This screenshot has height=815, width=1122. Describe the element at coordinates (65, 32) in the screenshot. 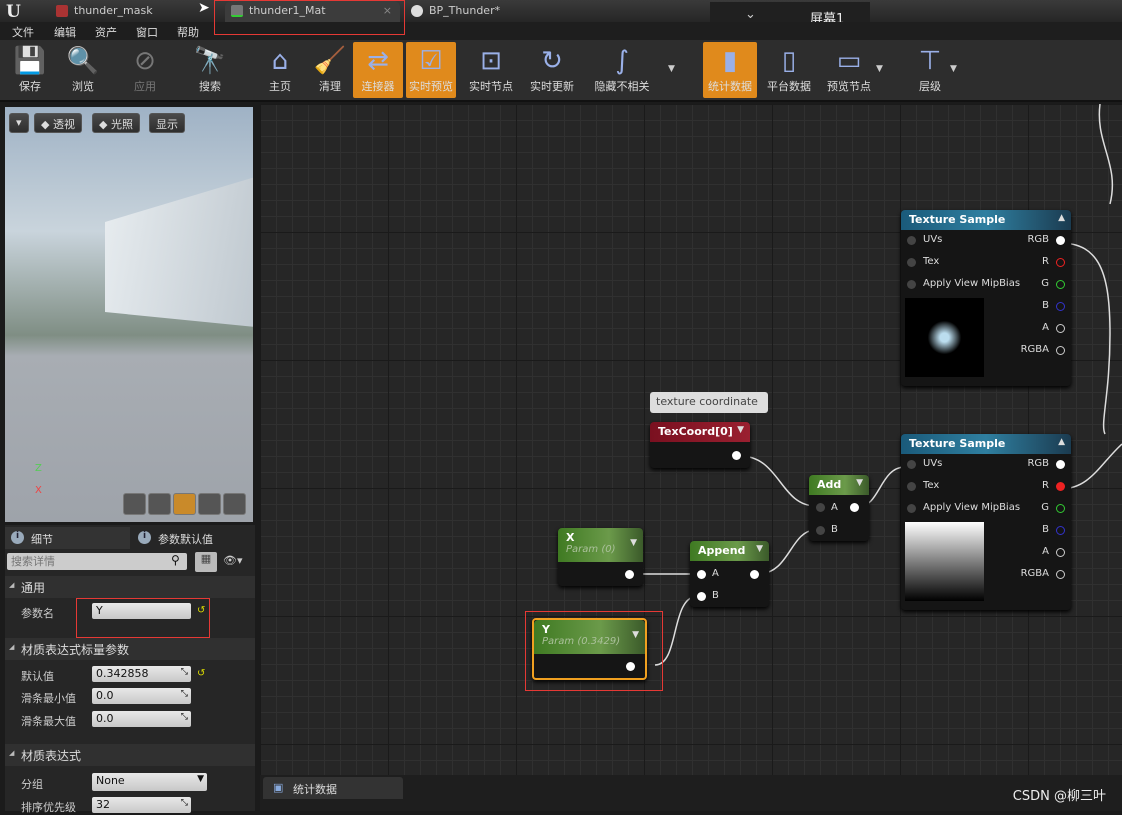

I see `menu-edit: 编辑` at that location.